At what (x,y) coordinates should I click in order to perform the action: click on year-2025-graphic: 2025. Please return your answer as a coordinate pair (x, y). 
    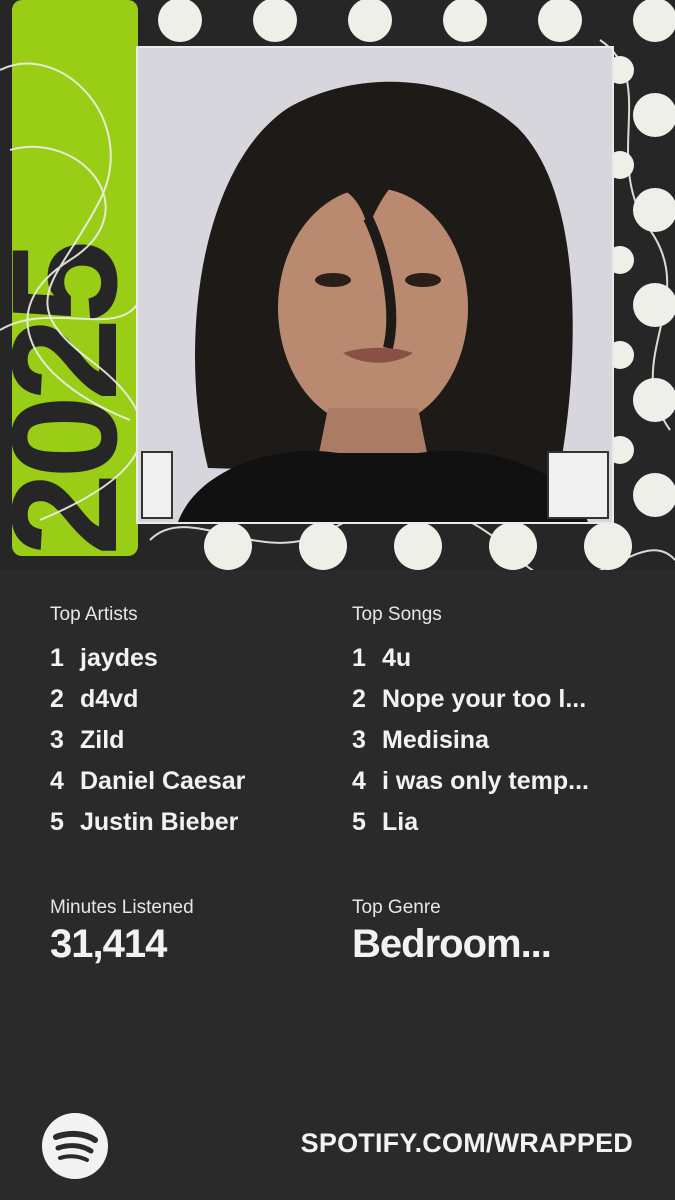
    Looking at the image, I should click on (74, 278).